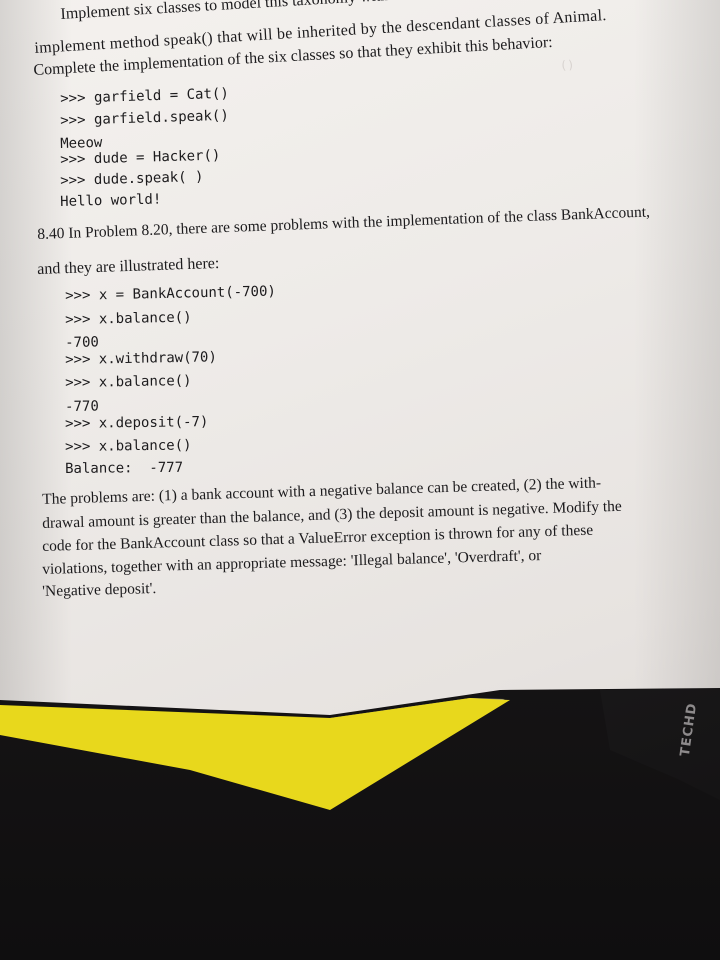 Image resolution: width=720 pixels, height=960 pixels. I want to click on description-line-5: 'Negative deposit'., so click(99, 590).